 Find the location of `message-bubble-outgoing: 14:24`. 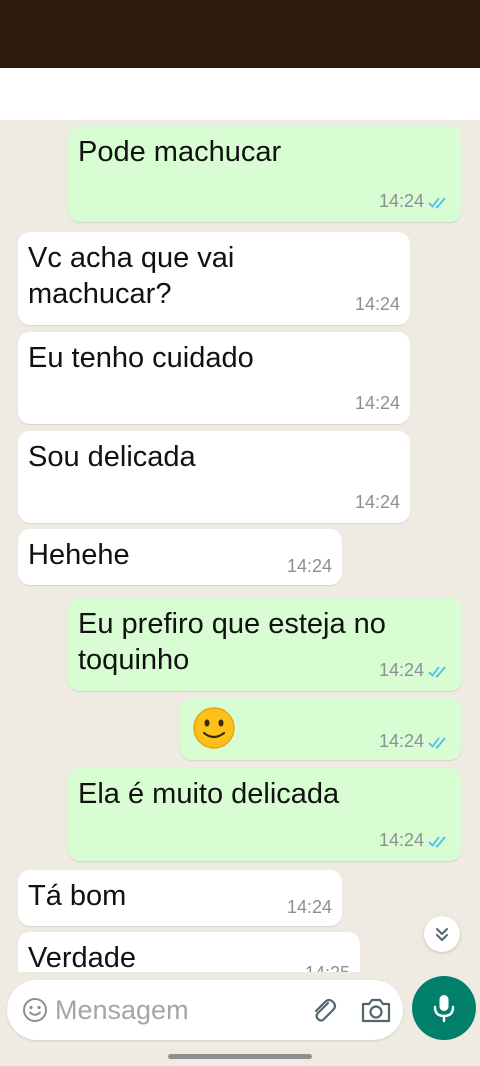

message-bubble-outgoing: 14:24 is located at coordinates (321, 729).